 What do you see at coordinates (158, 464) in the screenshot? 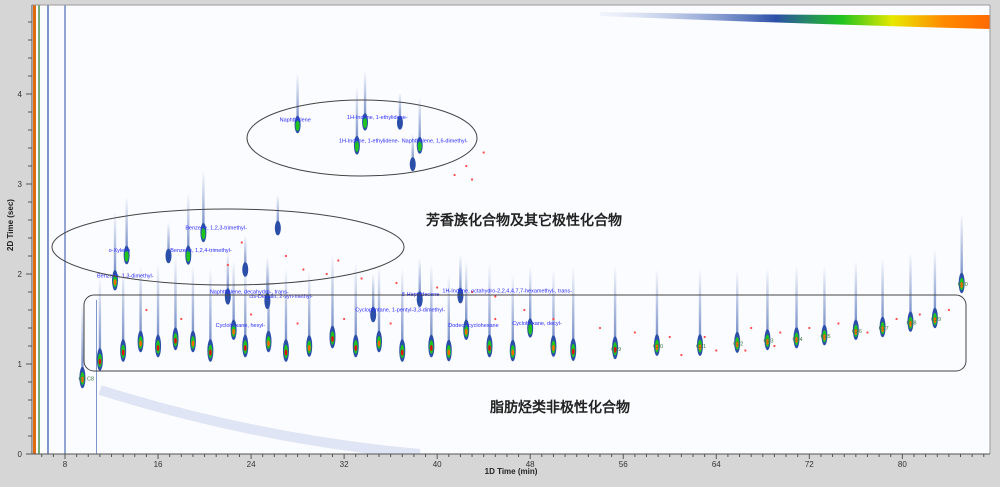
I see `x-tick-label: 16` at bounding box center [158, 464].